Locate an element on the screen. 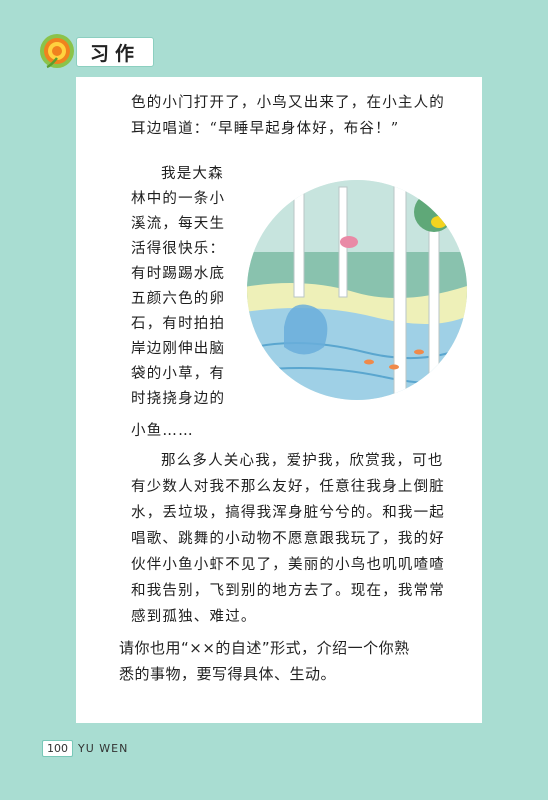 Image resolution: width=548 pixels, height=800 pixels. page-footer: 100 YU WEN is located at coordinates (85, 748).